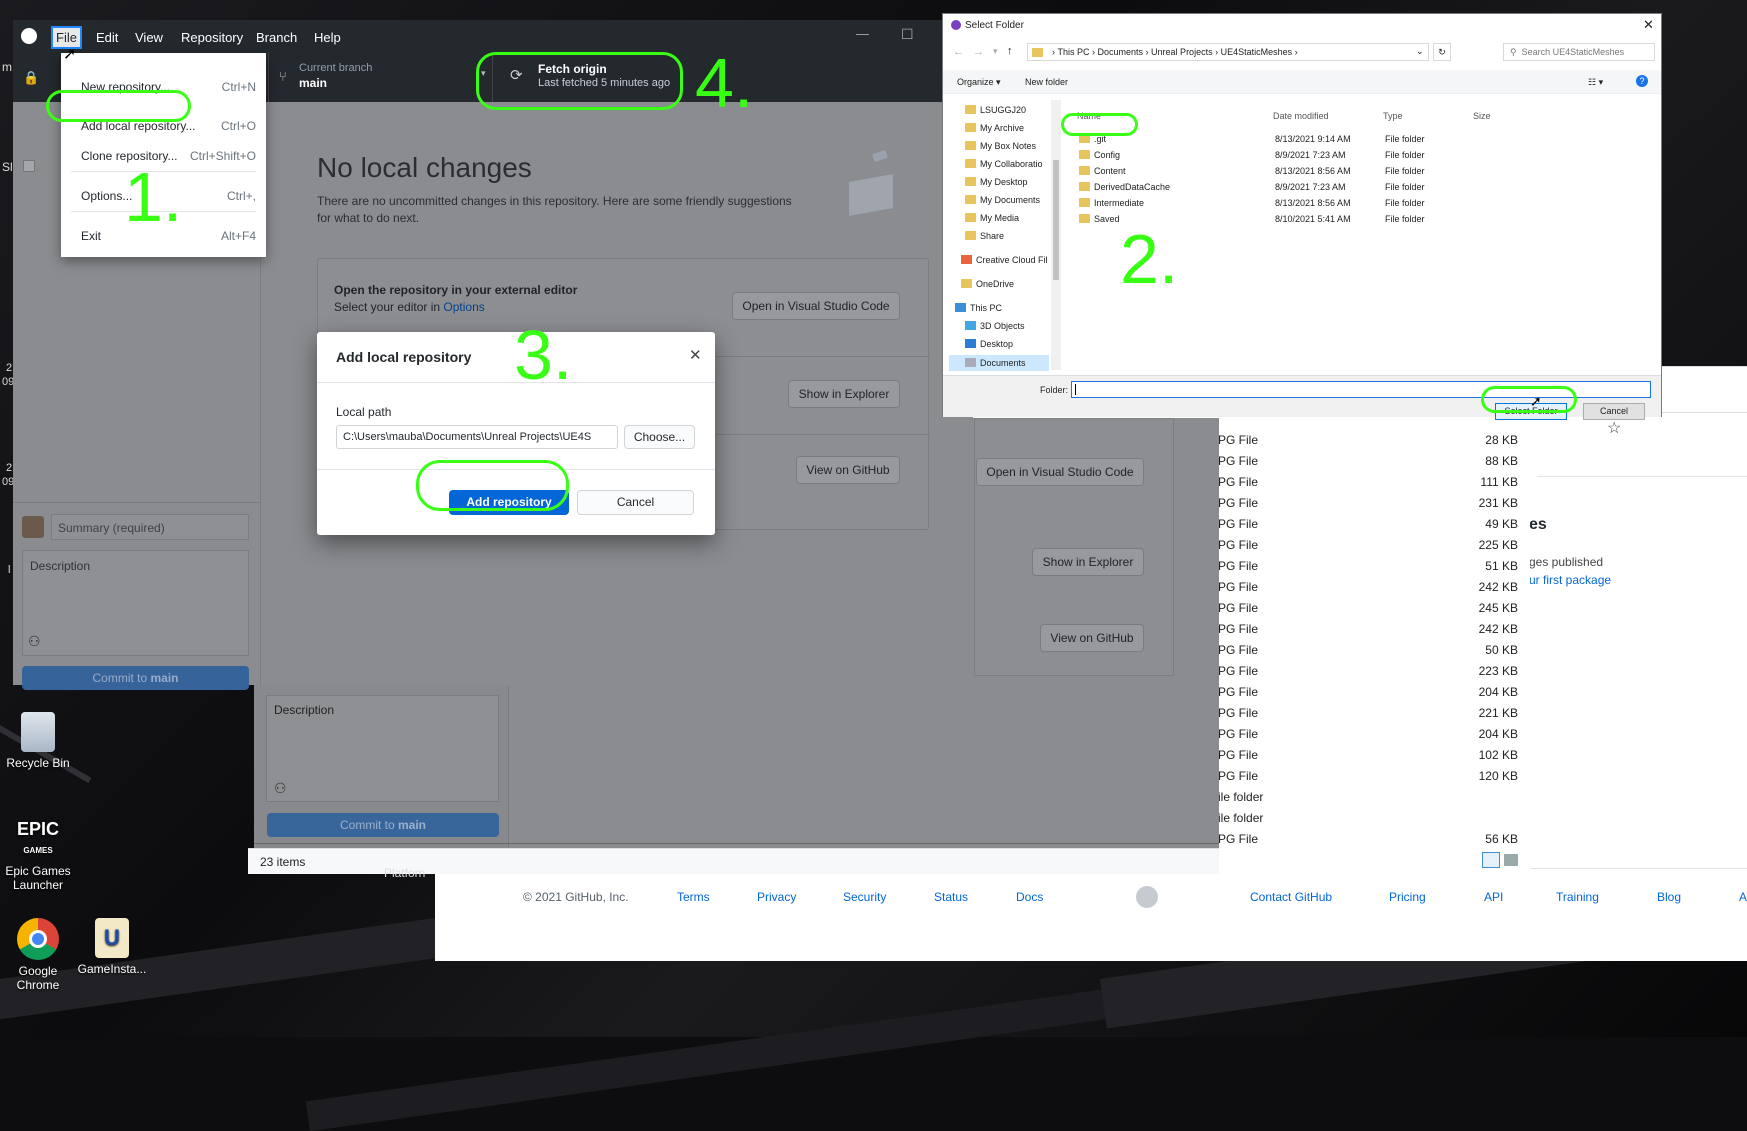 This screenshot has width=1747, height=1131. Describe the element at coordinates (979, 82) in the screenshot. I see `organize-button: Organize ▾` at that location.